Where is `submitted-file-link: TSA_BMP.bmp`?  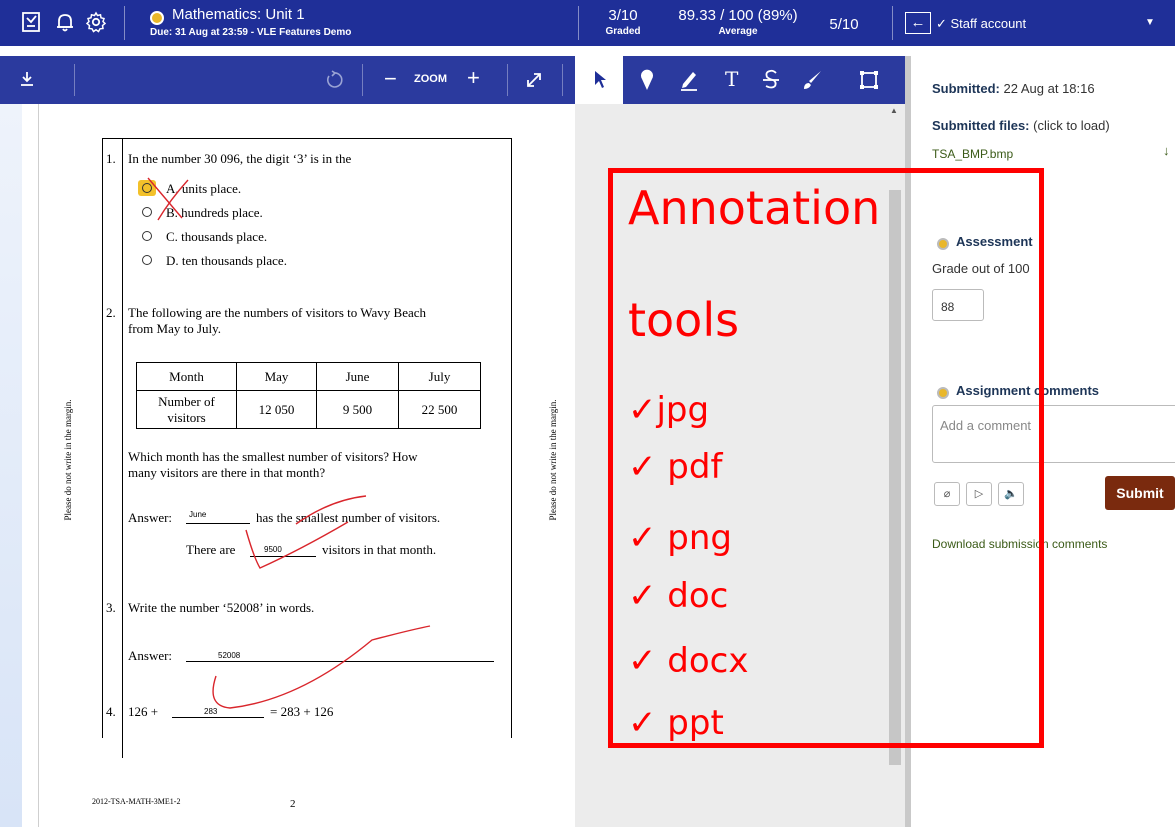 submitted-file-link: TSA_BMP.bmp is located at coordinates (972, 154).